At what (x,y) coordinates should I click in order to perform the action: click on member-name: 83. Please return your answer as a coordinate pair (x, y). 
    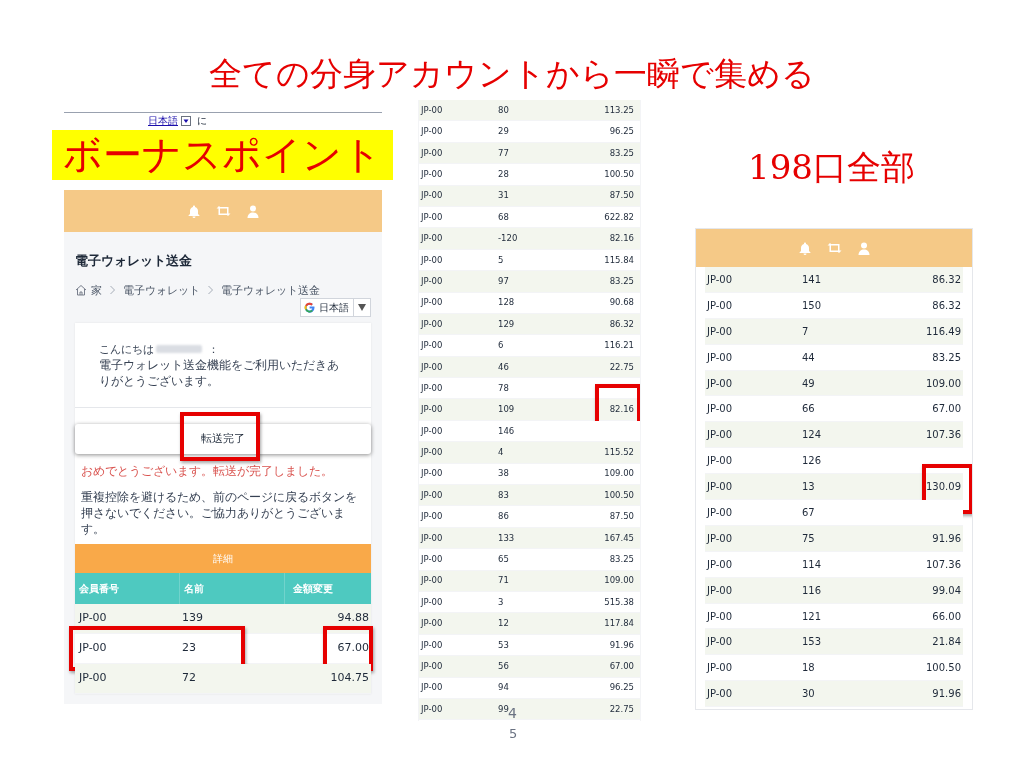
    Looking at the image, I should click on (503, 495).